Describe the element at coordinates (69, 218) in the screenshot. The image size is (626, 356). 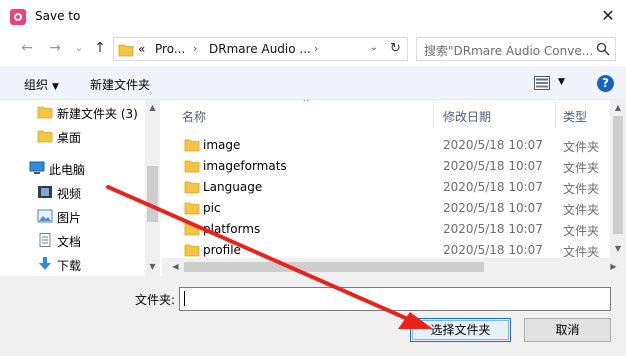
I see `sidebar-item-label: 图片` at that location.